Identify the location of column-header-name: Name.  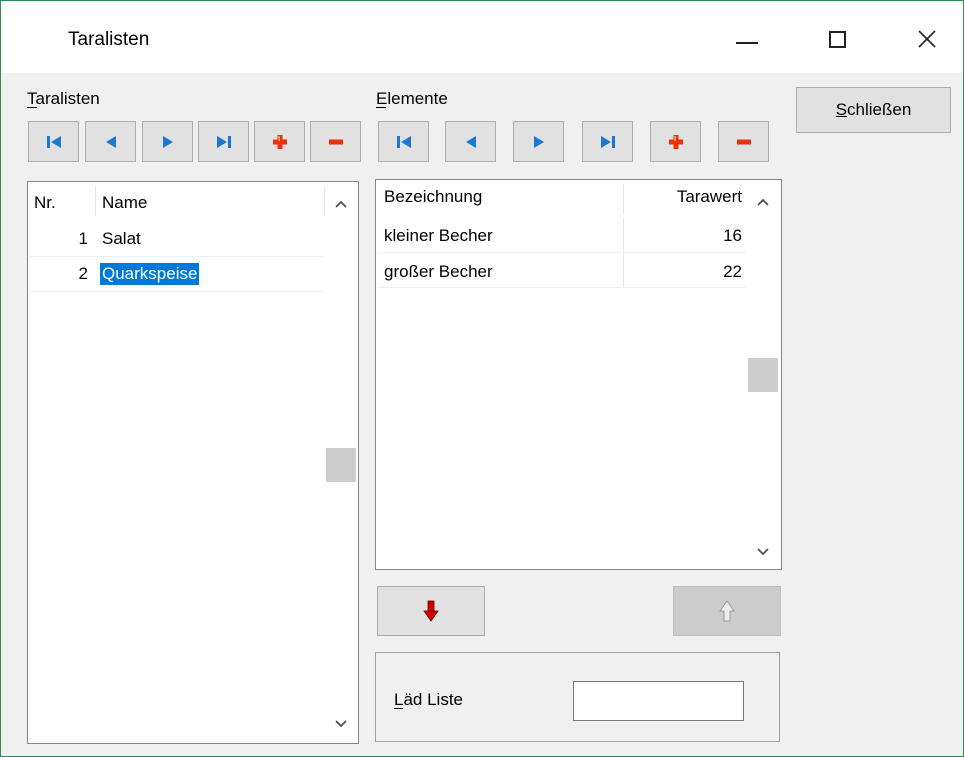
(124, 199).